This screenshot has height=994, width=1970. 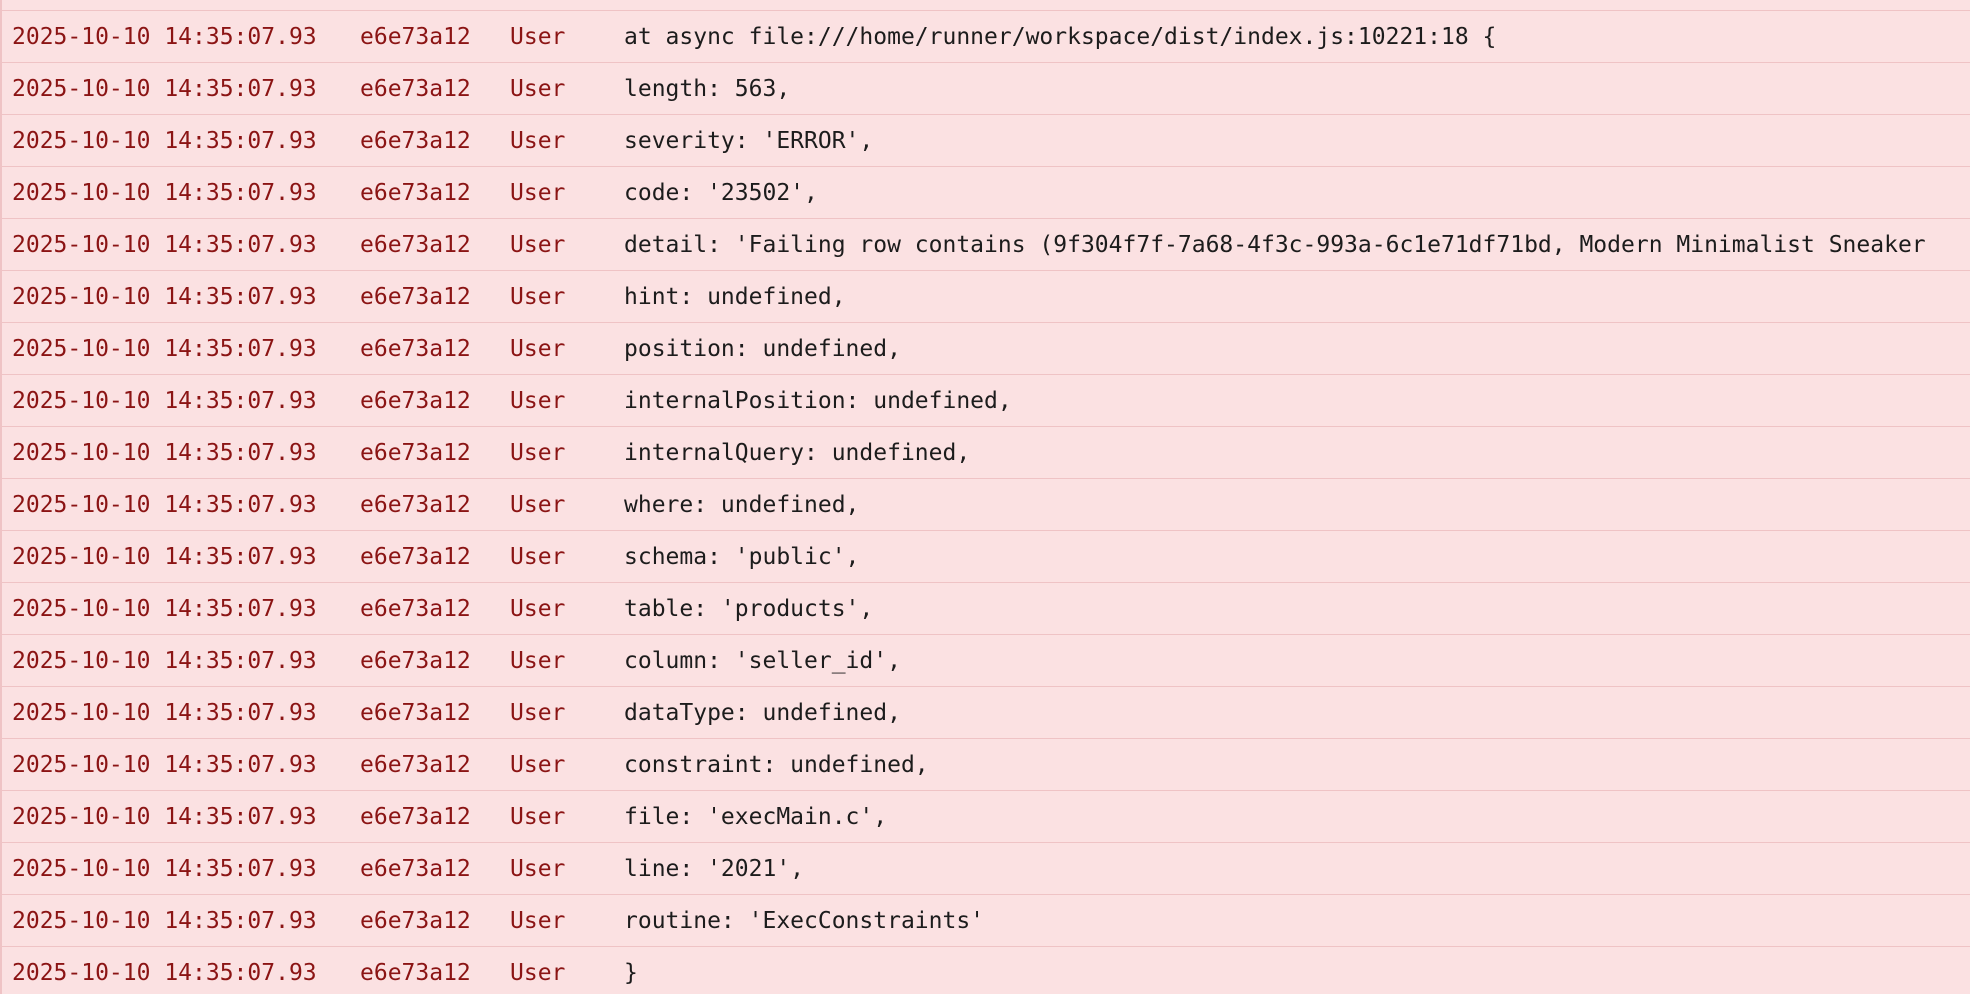 What do you see at coordinates (707, 88) in the screenshot?
I see `log-message: length: 563,` at bounding box center [707, 88].